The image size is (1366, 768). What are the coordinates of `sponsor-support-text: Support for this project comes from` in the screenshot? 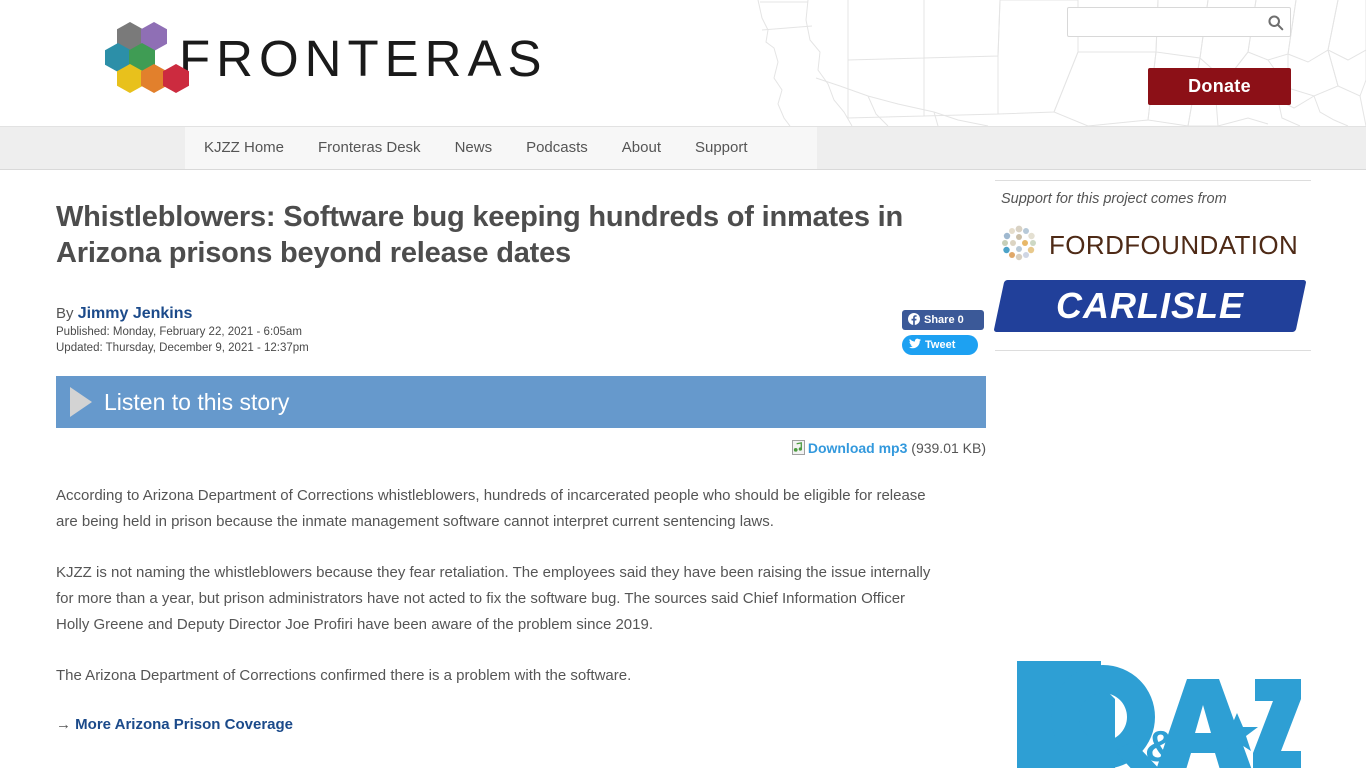 It's located at (1114, 199).